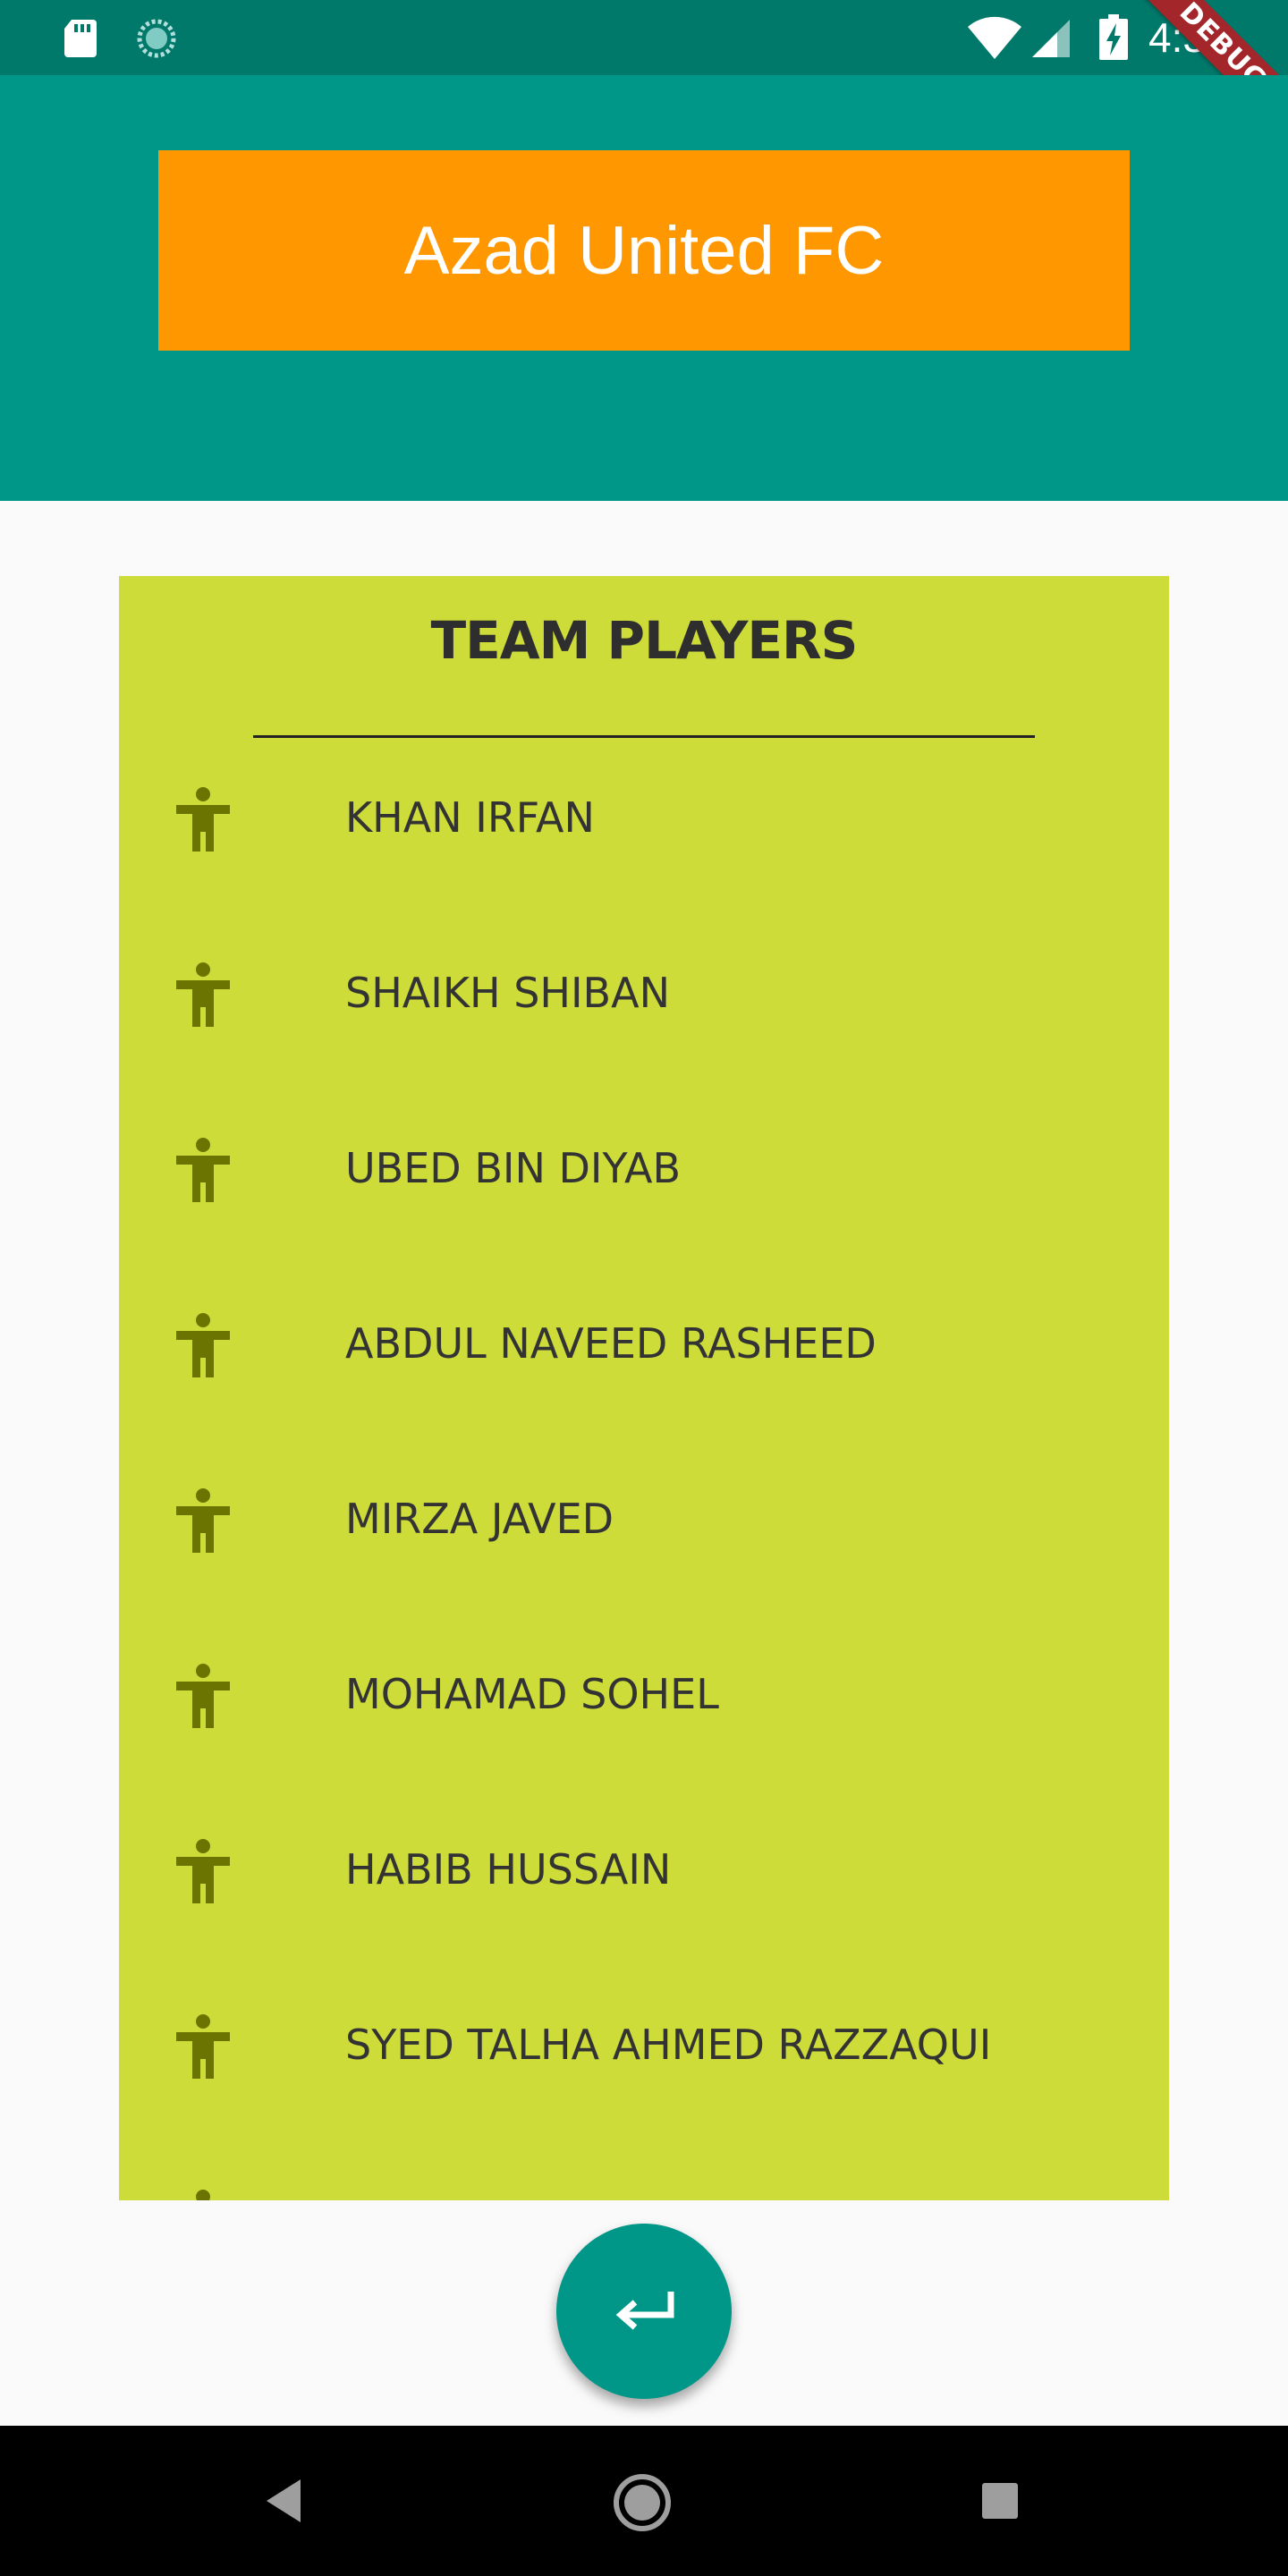  Describe the element at coordinates (513, 1168) in the screenshot. I see `player-name: UBED BIN DIYAB` at that location.